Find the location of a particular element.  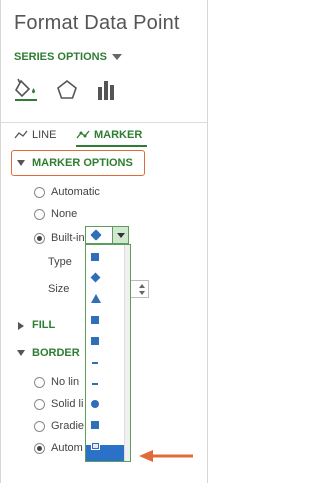

radio-gradient-line is located at coordinates (39, 426).